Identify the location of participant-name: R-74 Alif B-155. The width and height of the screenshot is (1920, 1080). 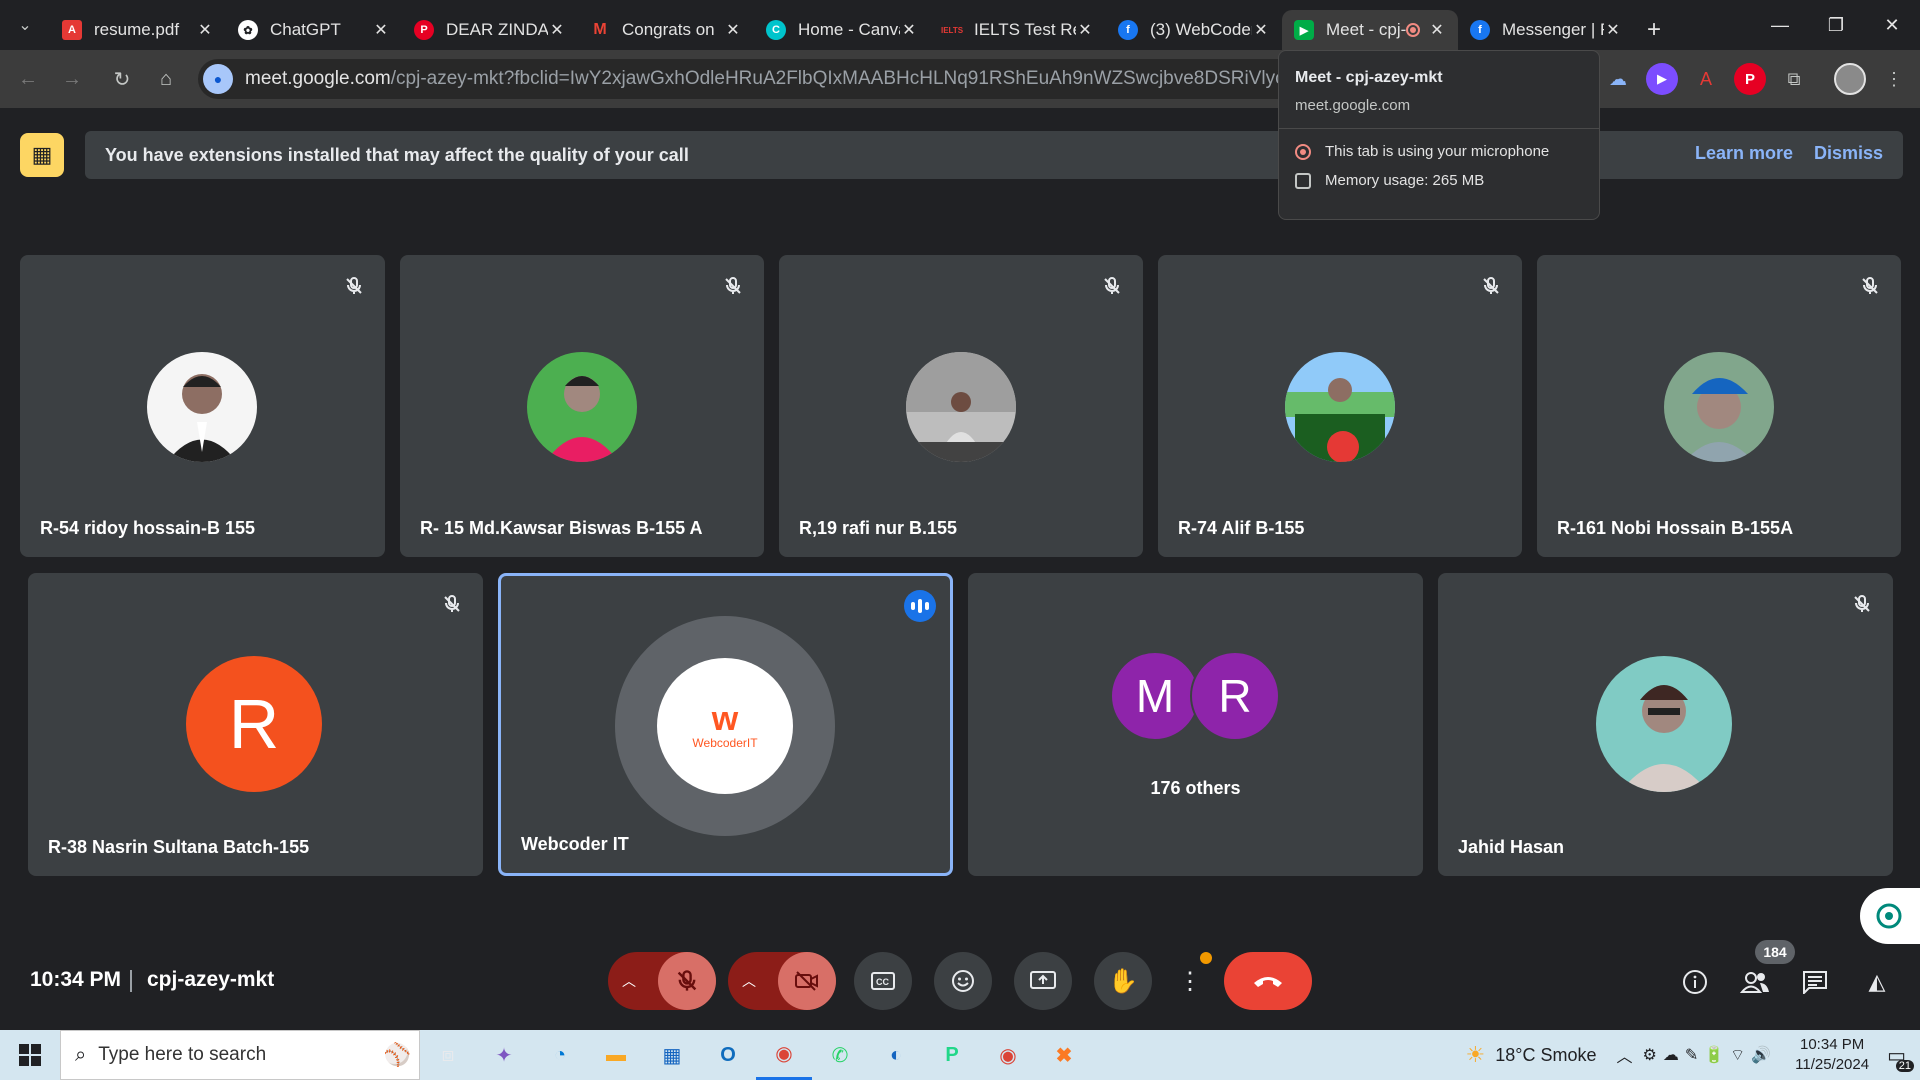
(1241, 528).